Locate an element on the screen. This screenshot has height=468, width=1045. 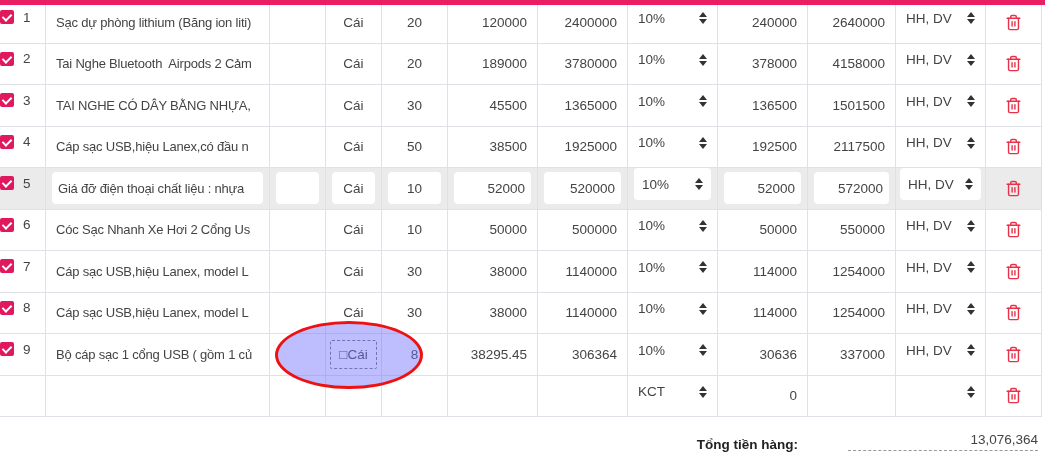
amount: 306364 is located at coordinates (594, 354).